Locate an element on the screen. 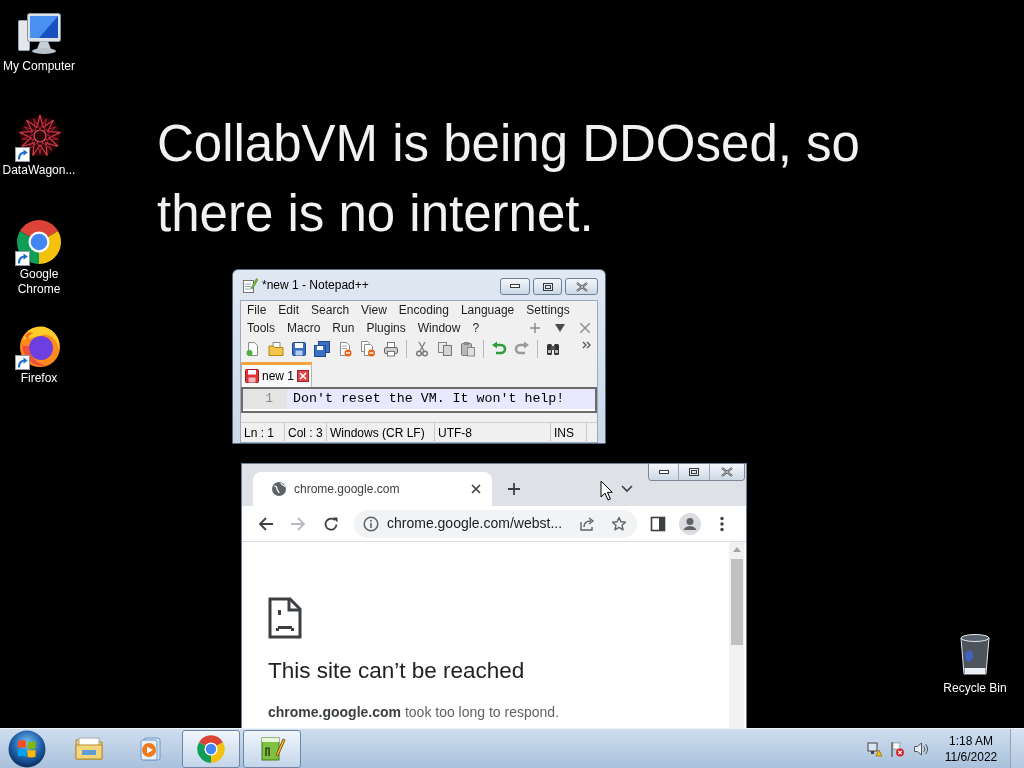 The image size is (1024, 768). side-panel-icon is located at coordinates (658, 523).